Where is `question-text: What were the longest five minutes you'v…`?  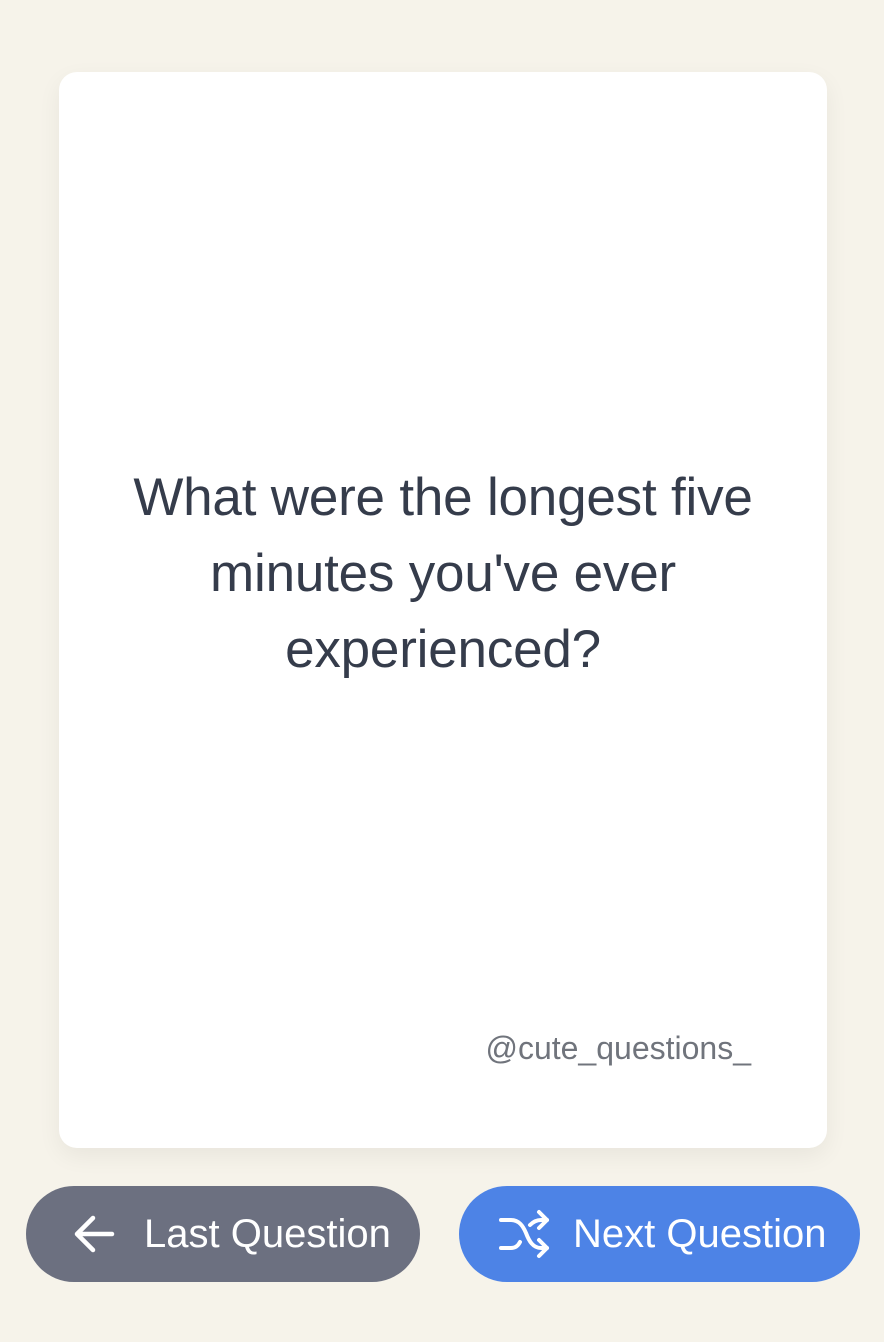
question-text: What were the longest five minutes you'v… is located at coordinates (443, 573).